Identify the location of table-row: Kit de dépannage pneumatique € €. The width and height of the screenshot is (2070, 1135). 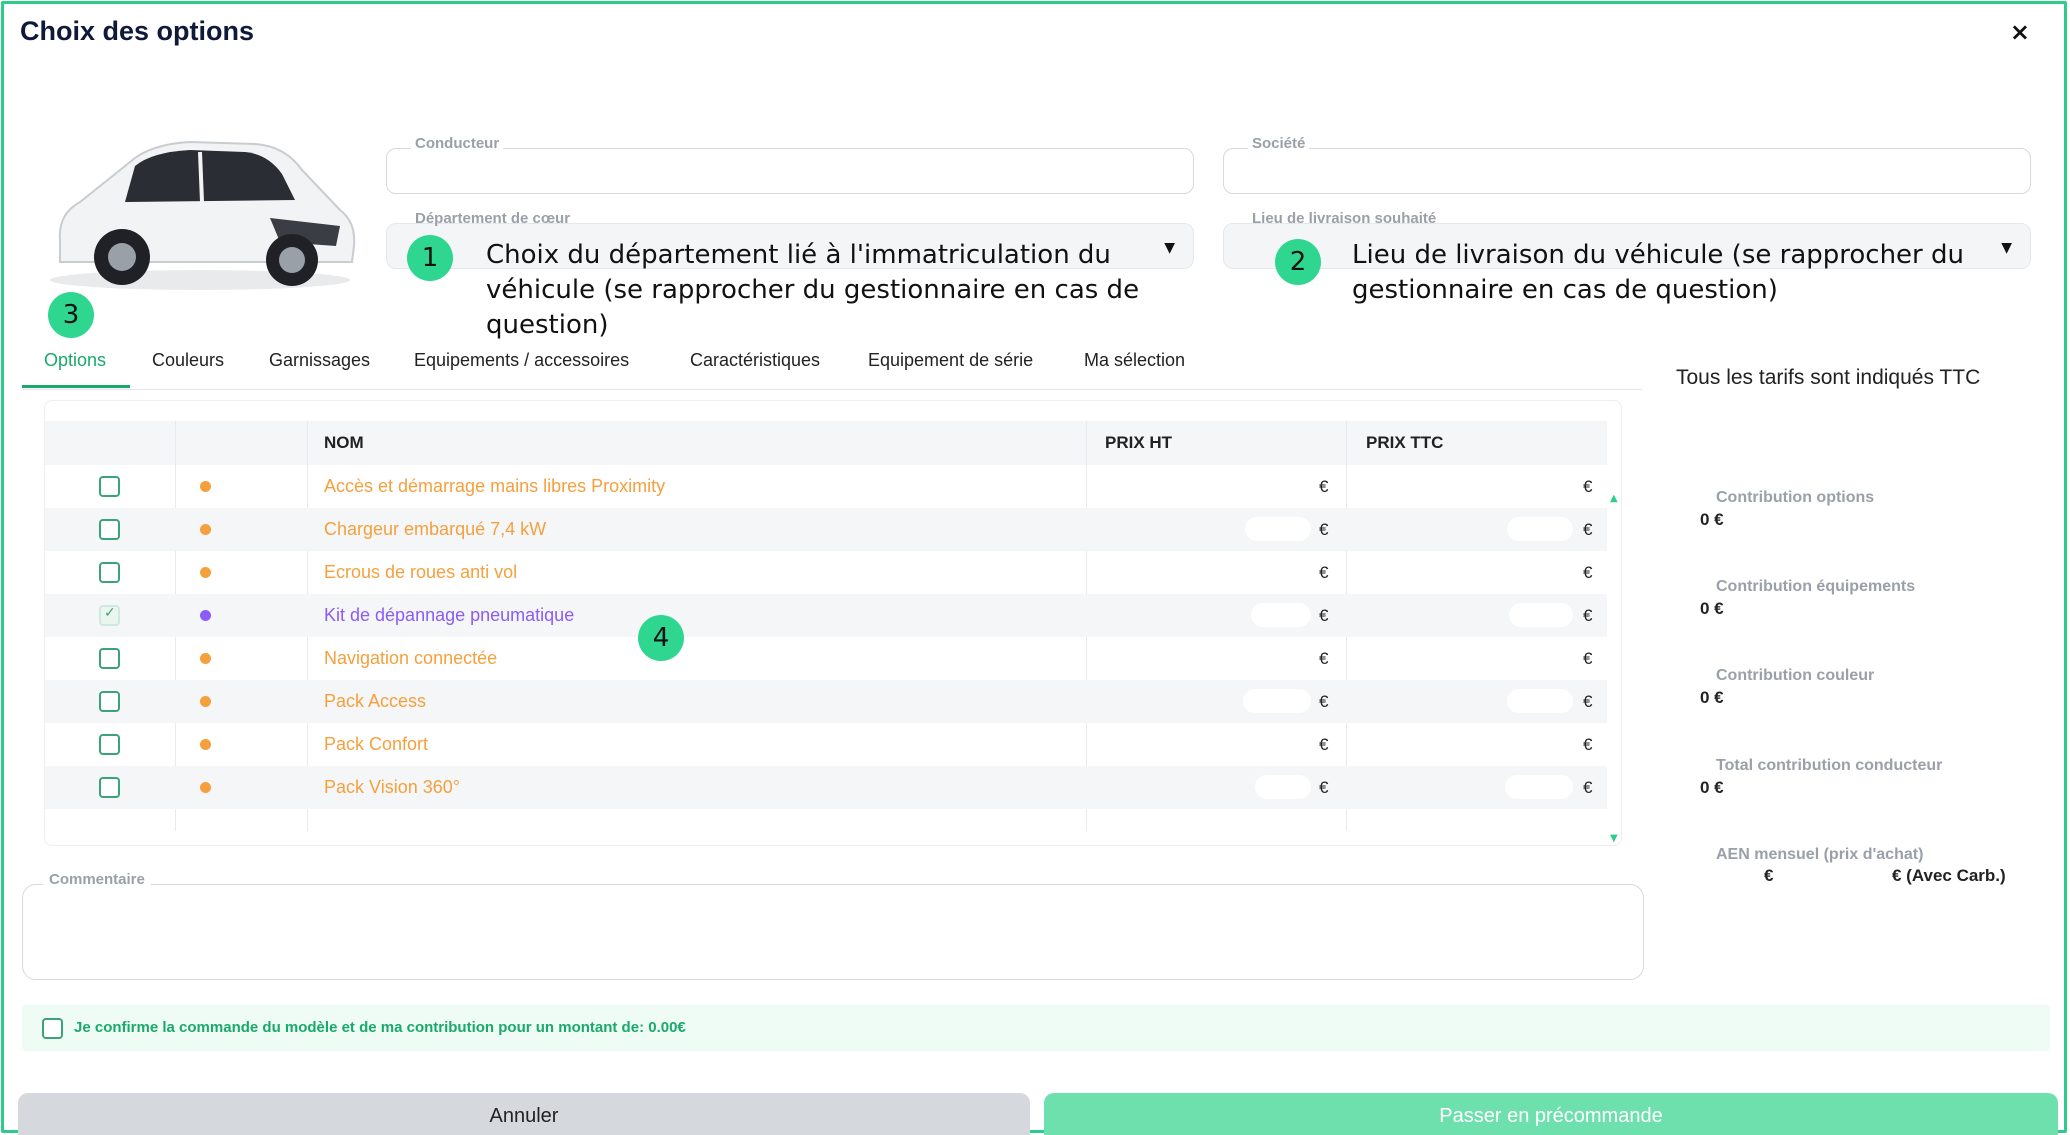
(826, 615).